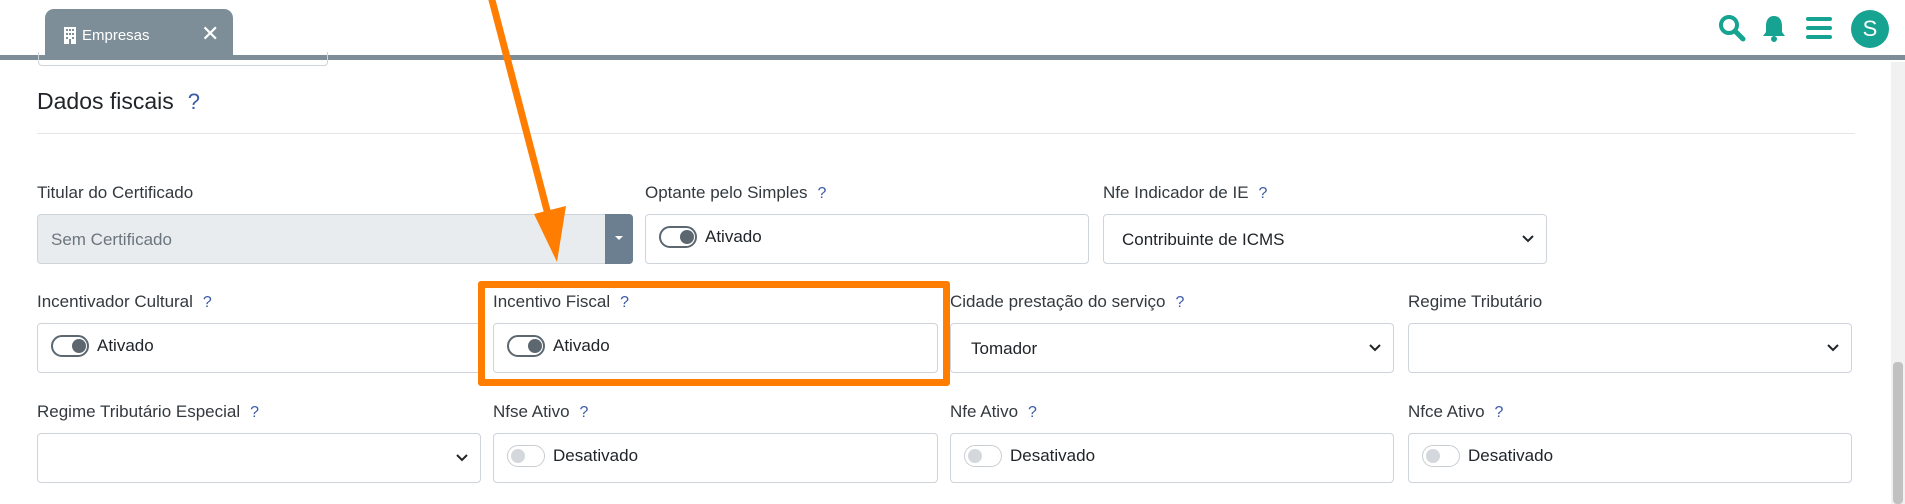 This screenshot has height=504, width=1905. What do you see at coordinates (148, 411) in the screenshot?
I see `regime-tributario-especial-label: Regime Tributário Especial?` at bounding box center [148, 411].